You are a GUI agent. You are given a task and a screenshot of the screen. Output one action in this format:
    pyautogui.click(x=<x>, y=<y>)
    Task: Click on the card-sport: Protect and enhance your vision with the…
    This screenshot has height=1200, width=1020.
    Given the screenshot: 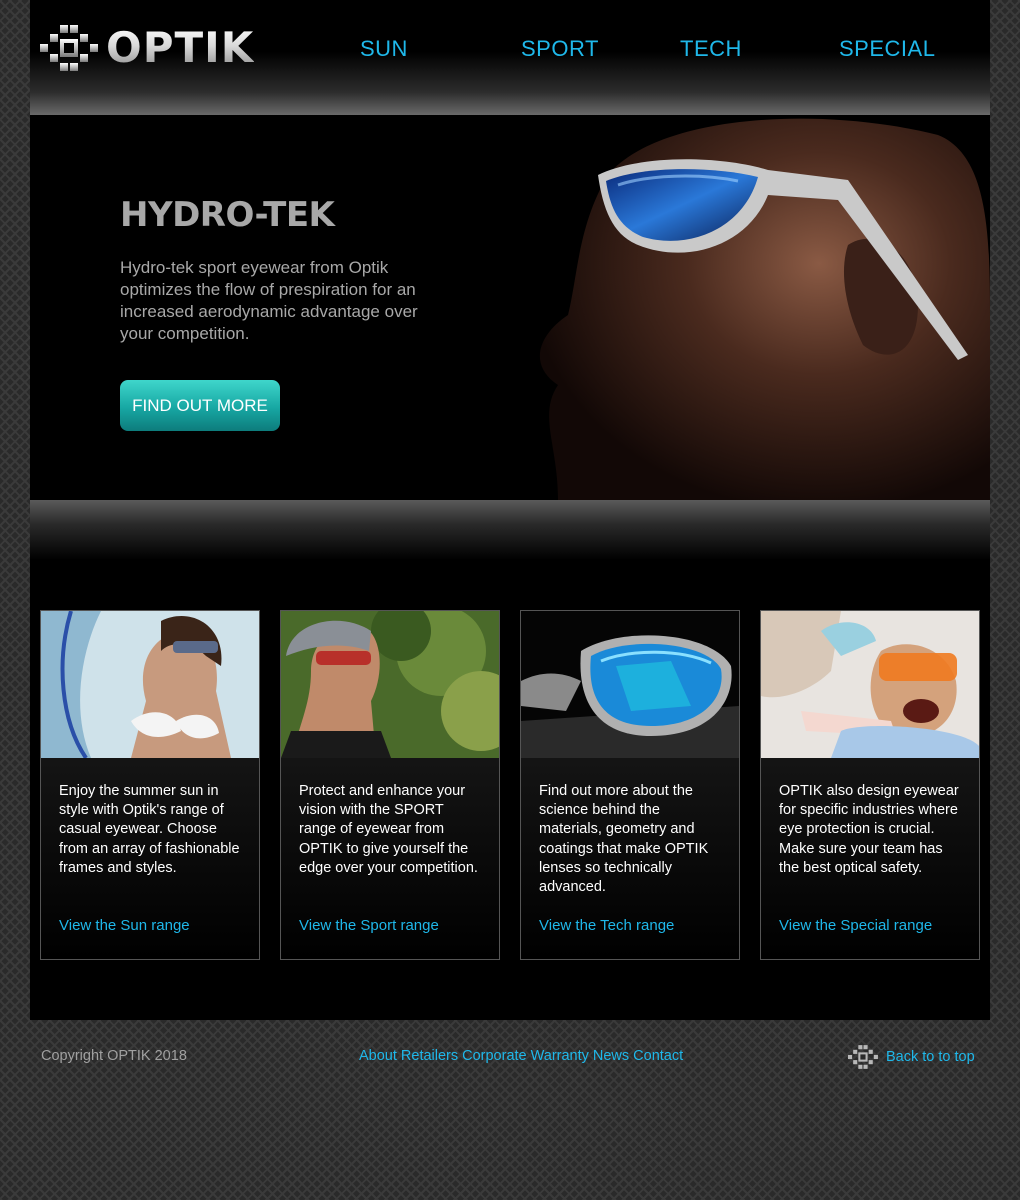 What is the action you would take?
    pyautogui.click(x=390, y=785)
    